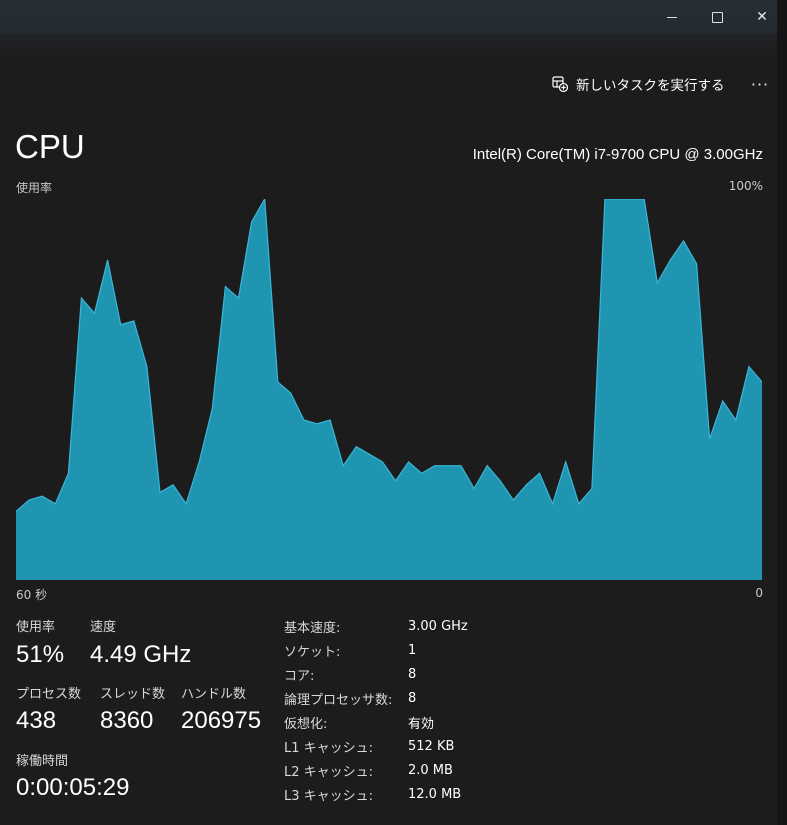  Describe the element at coordinates (329, 748) in the screenshot. I see `spec-key: L1 キャッシュ:` at that location.